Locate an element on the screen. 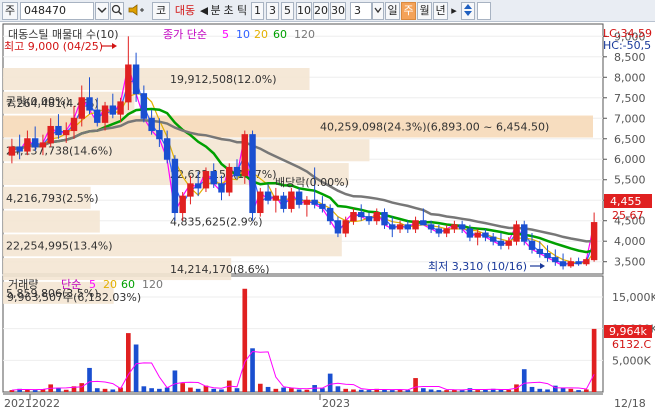  price-tick-label: 6,000 is located at coordinates (630, 159).